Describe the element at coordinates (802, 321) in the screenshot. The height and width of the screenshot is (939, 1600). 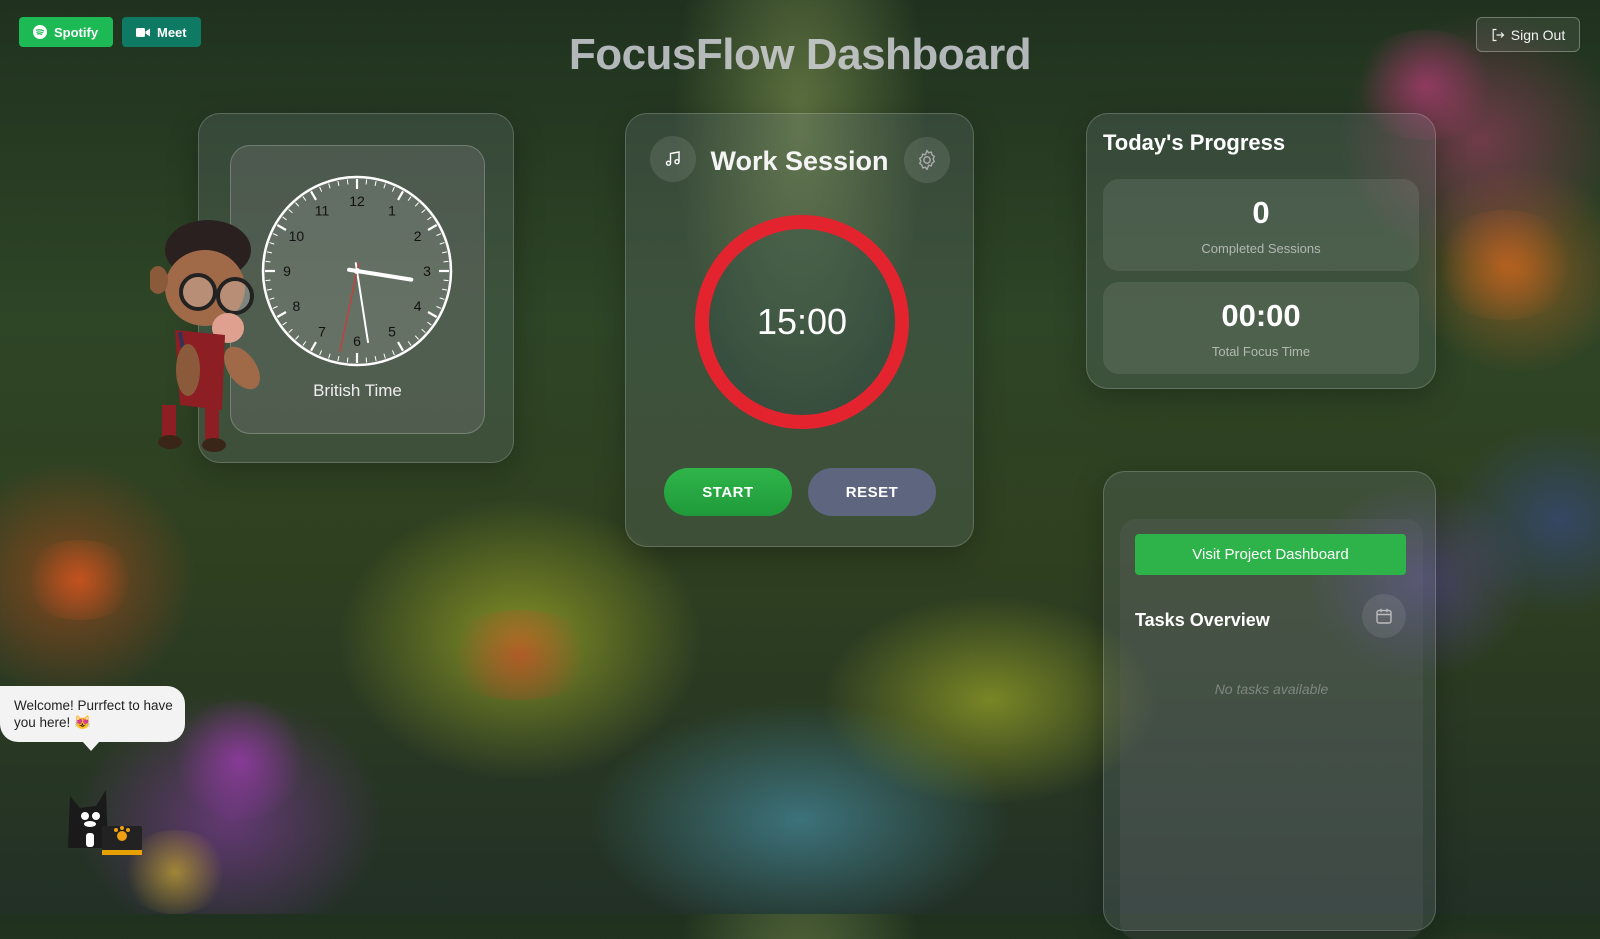
I see `timer-display: 15:00` at that location.